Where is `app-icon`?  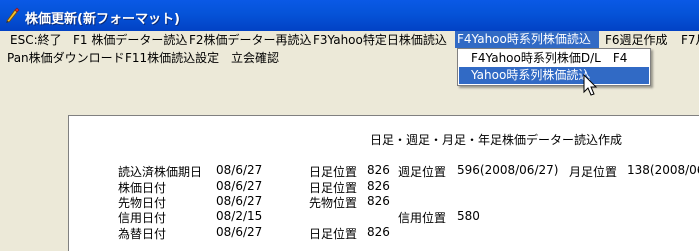
app-icon is located at coordinates (13, 15).